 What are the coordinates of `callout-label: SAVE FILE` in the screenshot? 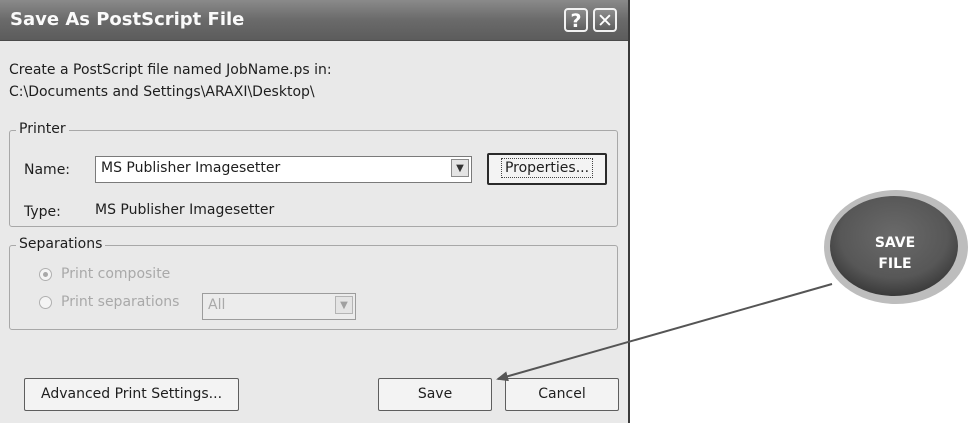 It's located at (895, 254).